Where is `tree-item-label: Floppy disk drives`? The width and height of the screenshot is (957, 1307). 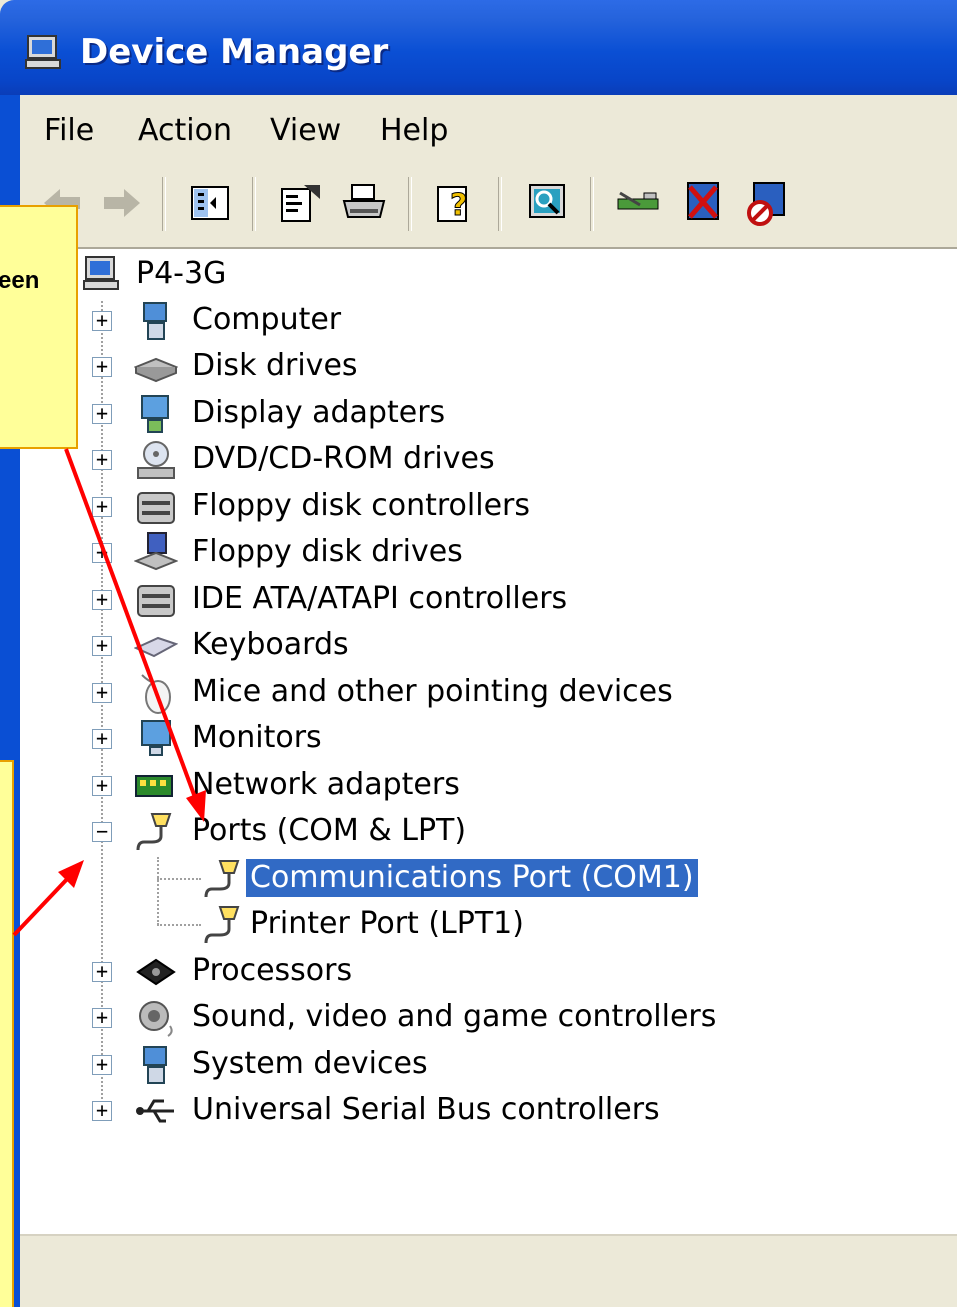 tree-item-label: Floppy disk drives is located at coordinates (327, 551).